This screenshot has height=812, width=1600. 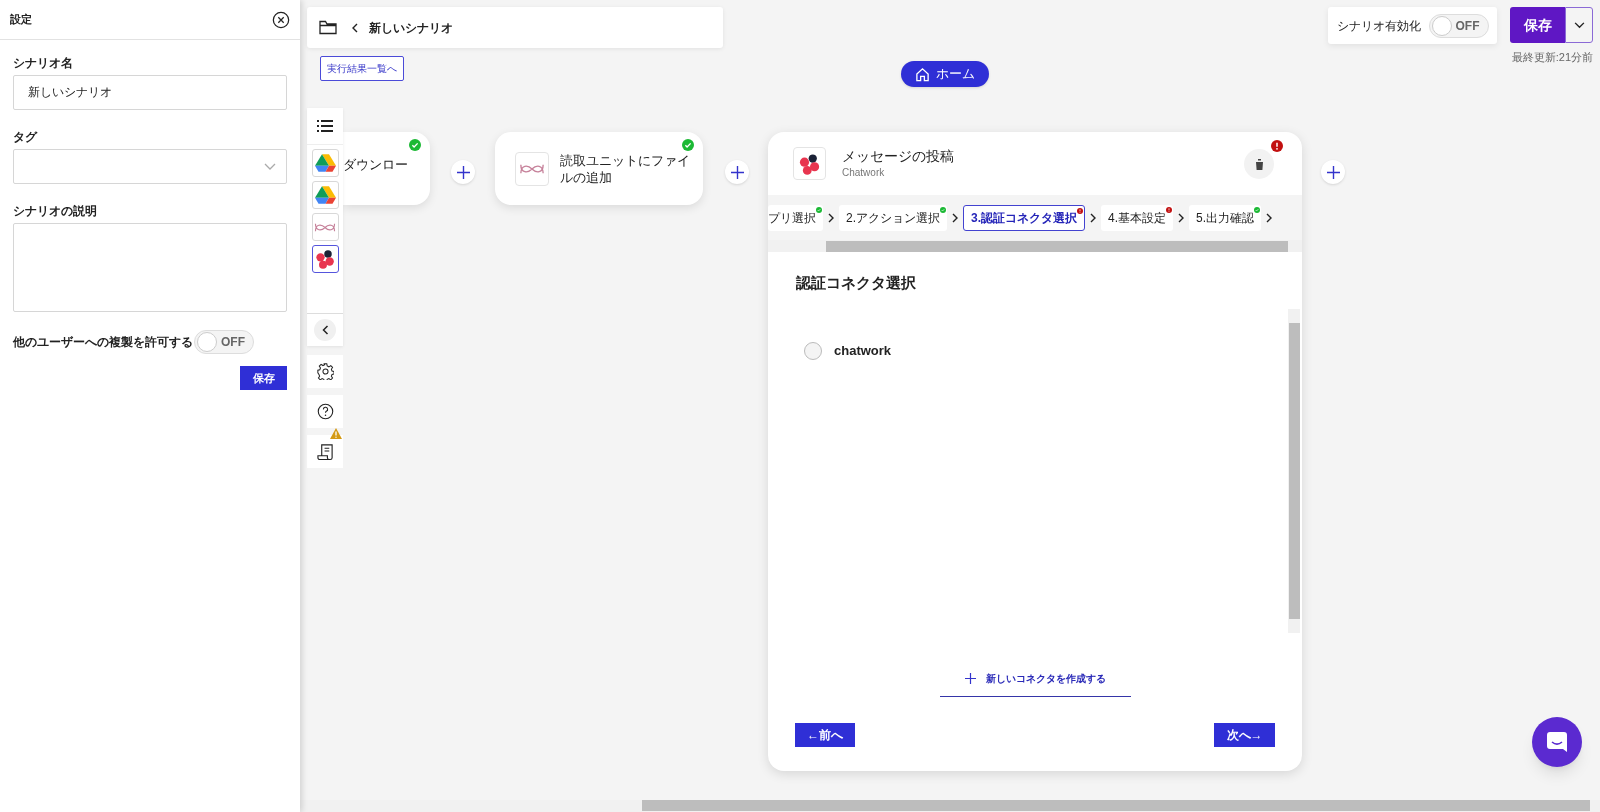 What do you see at coordinates (864, 173) in the screenshot?
I see `app-name: Chatwork` at bounding box center [864, 173].